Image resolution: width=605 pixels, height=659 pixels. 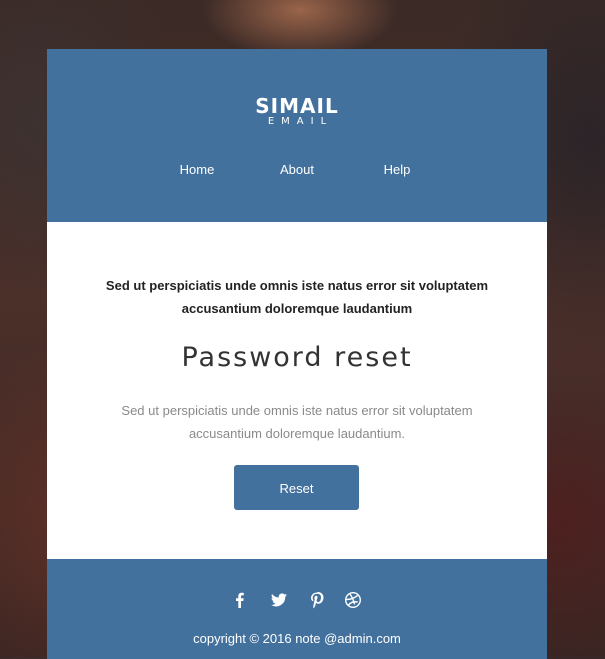 I want to click on facebook-icon, so click(x=240, y=600).